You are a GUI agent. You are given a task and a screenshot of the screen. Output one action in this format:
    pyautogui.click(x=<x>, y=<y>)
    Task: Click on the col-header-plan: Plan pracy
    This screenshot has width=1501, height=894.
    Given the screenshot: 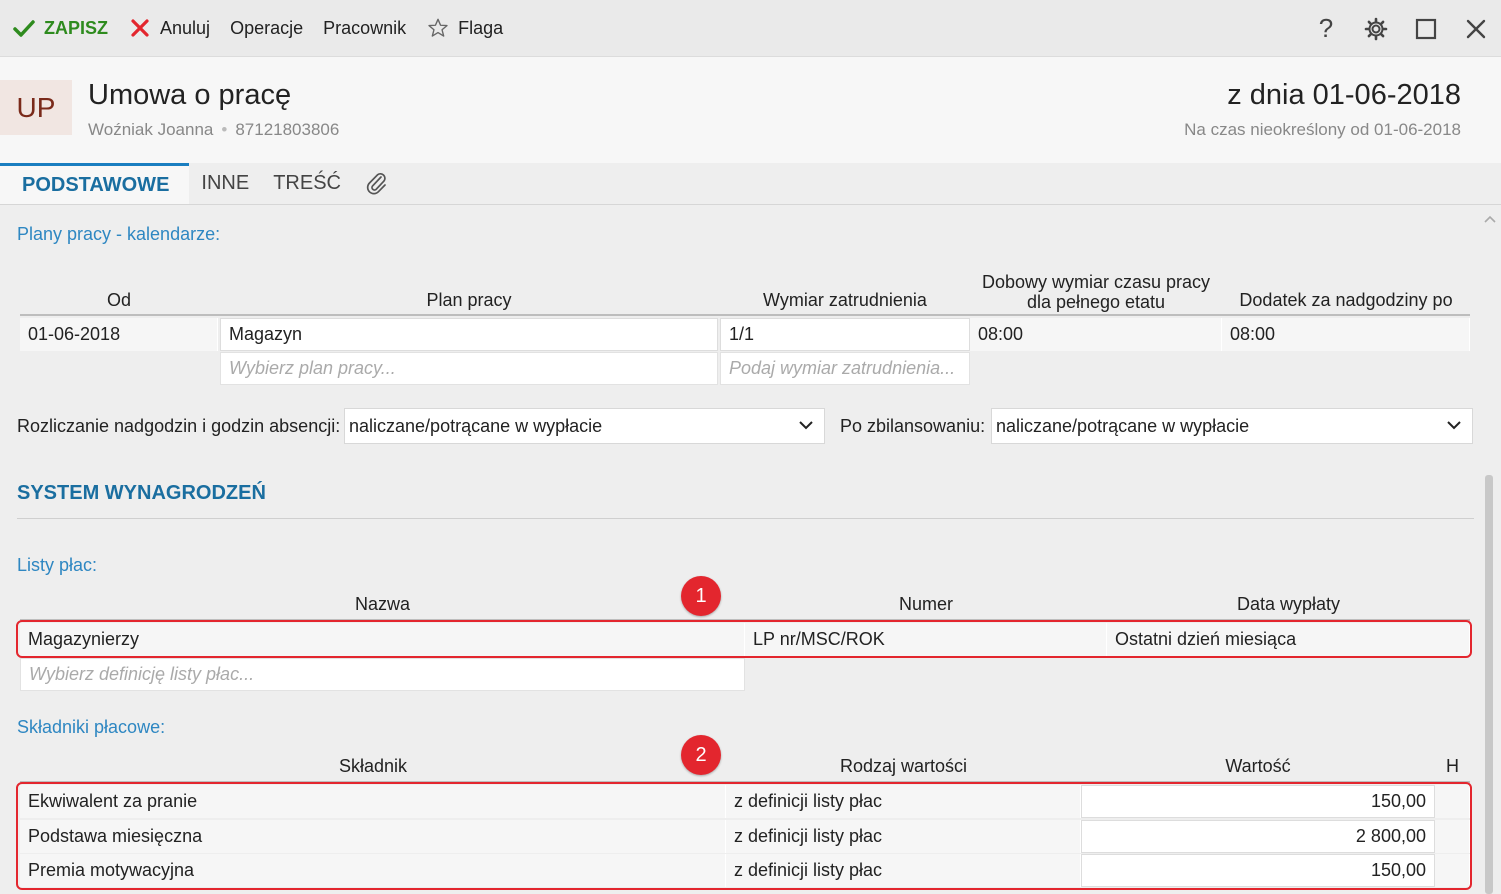 What is the action you would take?
    pyautogui.click(x=469, y=300)
    